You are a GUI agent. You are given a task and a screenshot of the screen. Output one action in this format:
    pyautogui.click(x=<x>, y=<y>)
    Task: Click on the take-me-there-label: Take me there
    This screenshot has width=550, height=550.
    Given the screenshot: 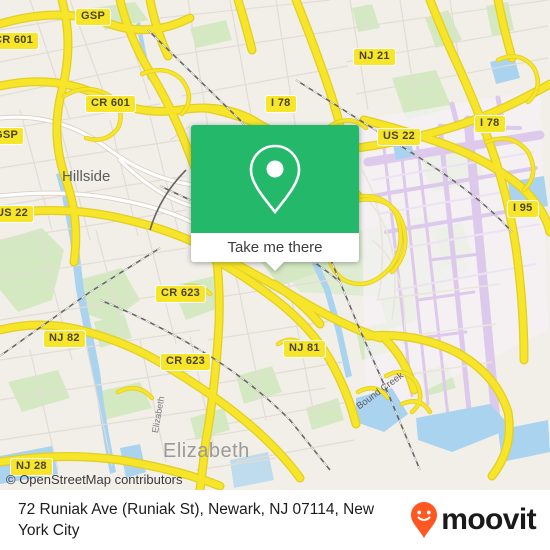 What is the action you would take?
    pyautogui.click(x=275, y=247)
    